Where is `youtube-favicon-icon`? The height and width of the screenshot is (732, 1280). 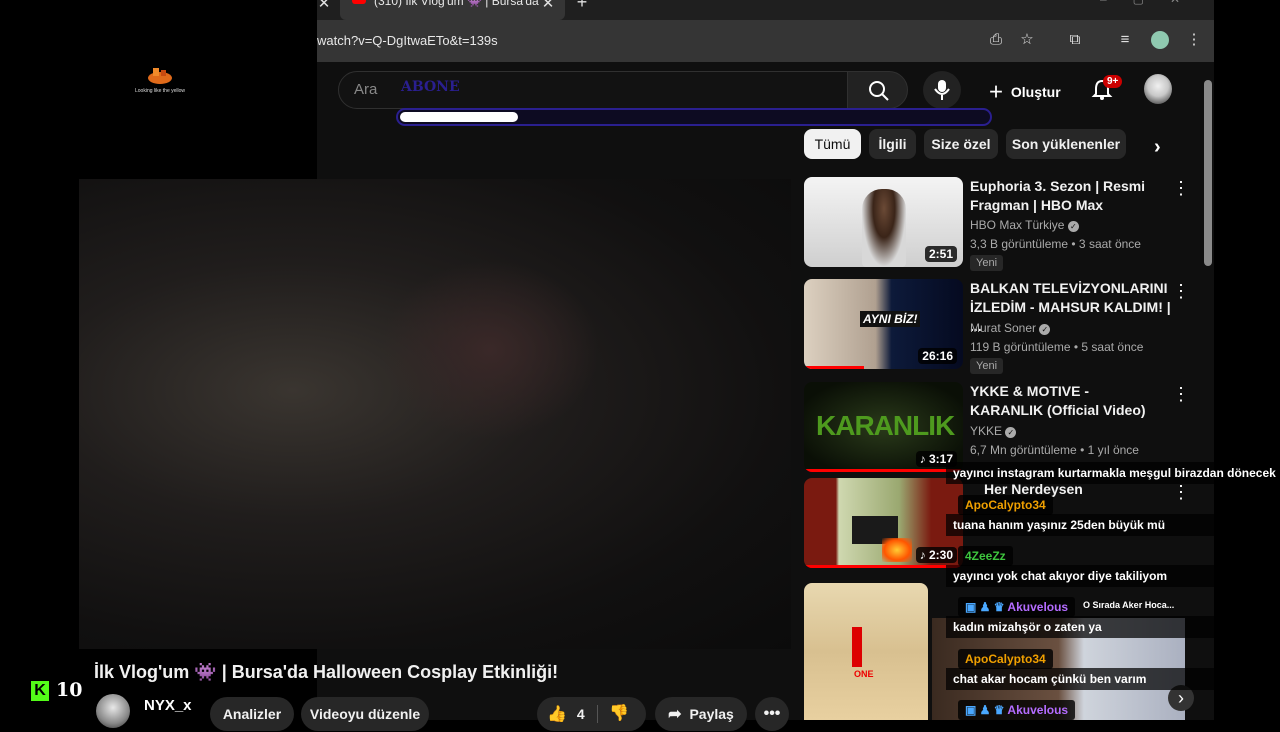
youtube-favicon-icon is located at coordinates (359, 2).